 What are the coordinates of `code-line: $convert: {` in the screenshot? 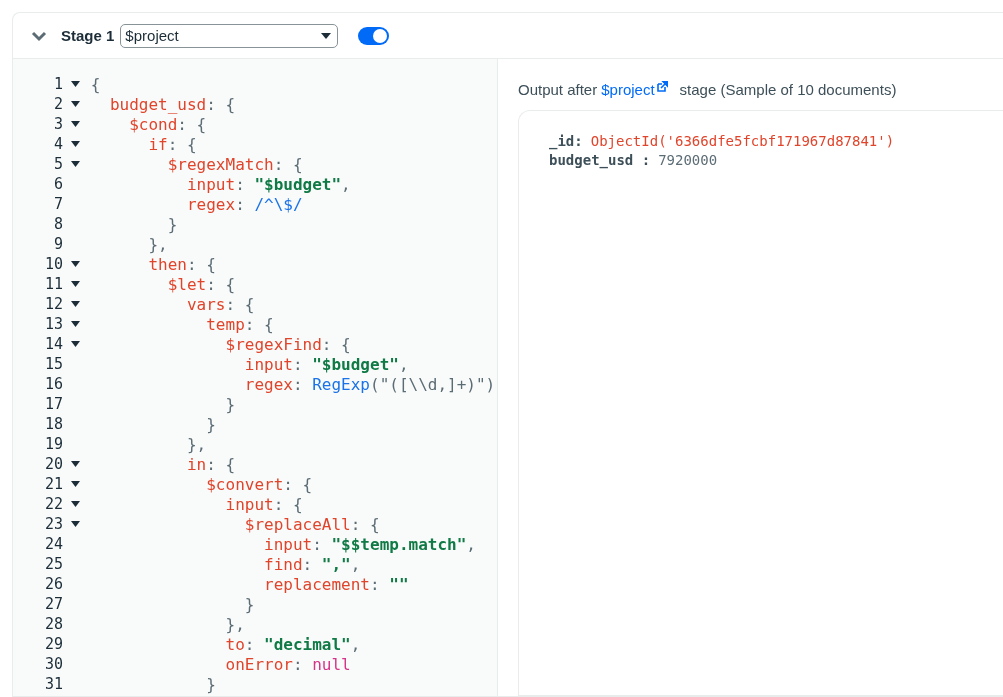 It's located at (259, 484).